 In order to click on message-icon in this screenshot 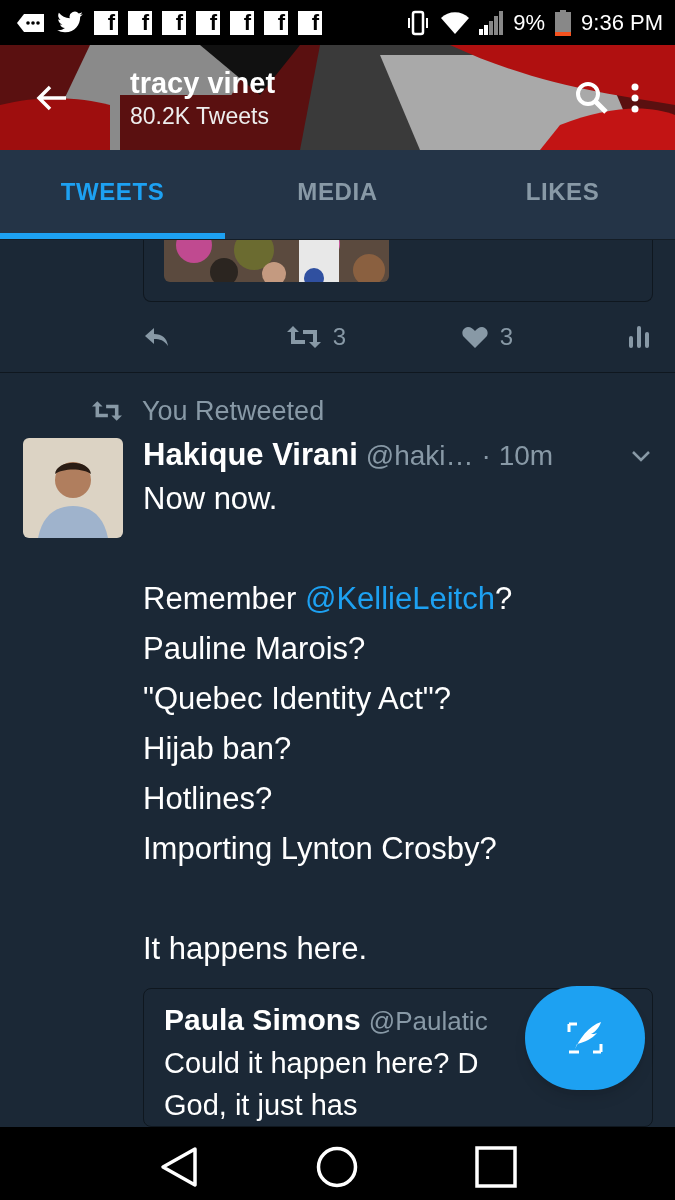, I will do `click(31, 22)`.